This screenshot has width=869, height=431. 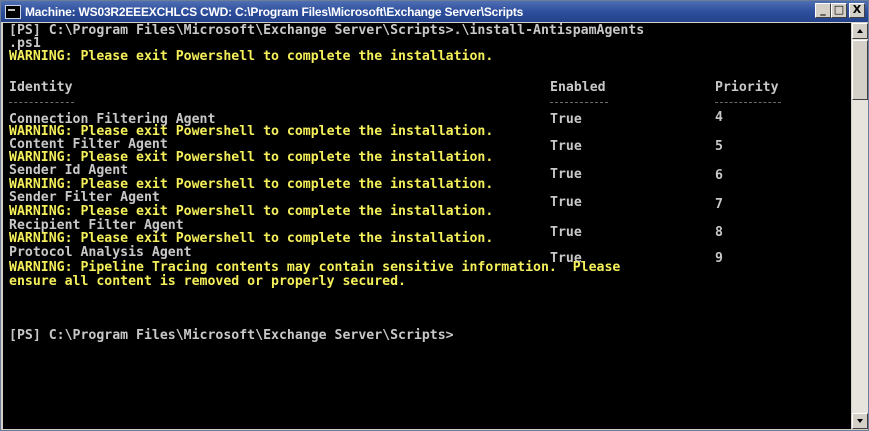 I want to click on row-priority: 5, so click(x=719, y=146).